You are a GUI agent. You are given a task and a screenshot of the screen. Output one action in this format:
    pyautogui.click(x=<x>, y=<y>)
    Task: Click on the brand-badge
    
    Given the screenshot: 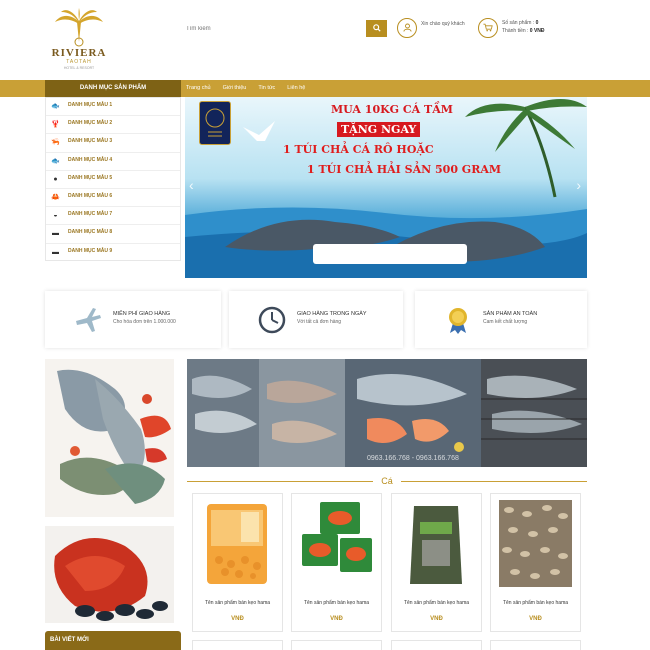 What is the action you would take?
    pyautogui.click(x=215, y=123)
    